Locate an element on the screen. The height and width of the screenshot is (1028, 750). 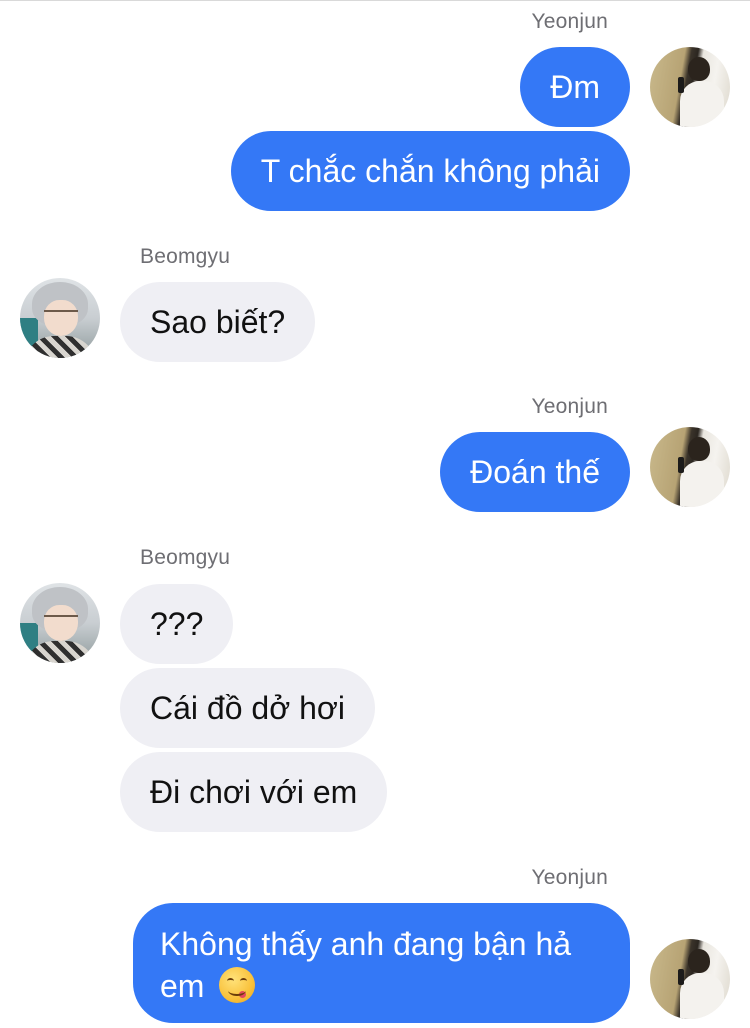
message-text: Đoán thế is located at coordinates (535, 472).